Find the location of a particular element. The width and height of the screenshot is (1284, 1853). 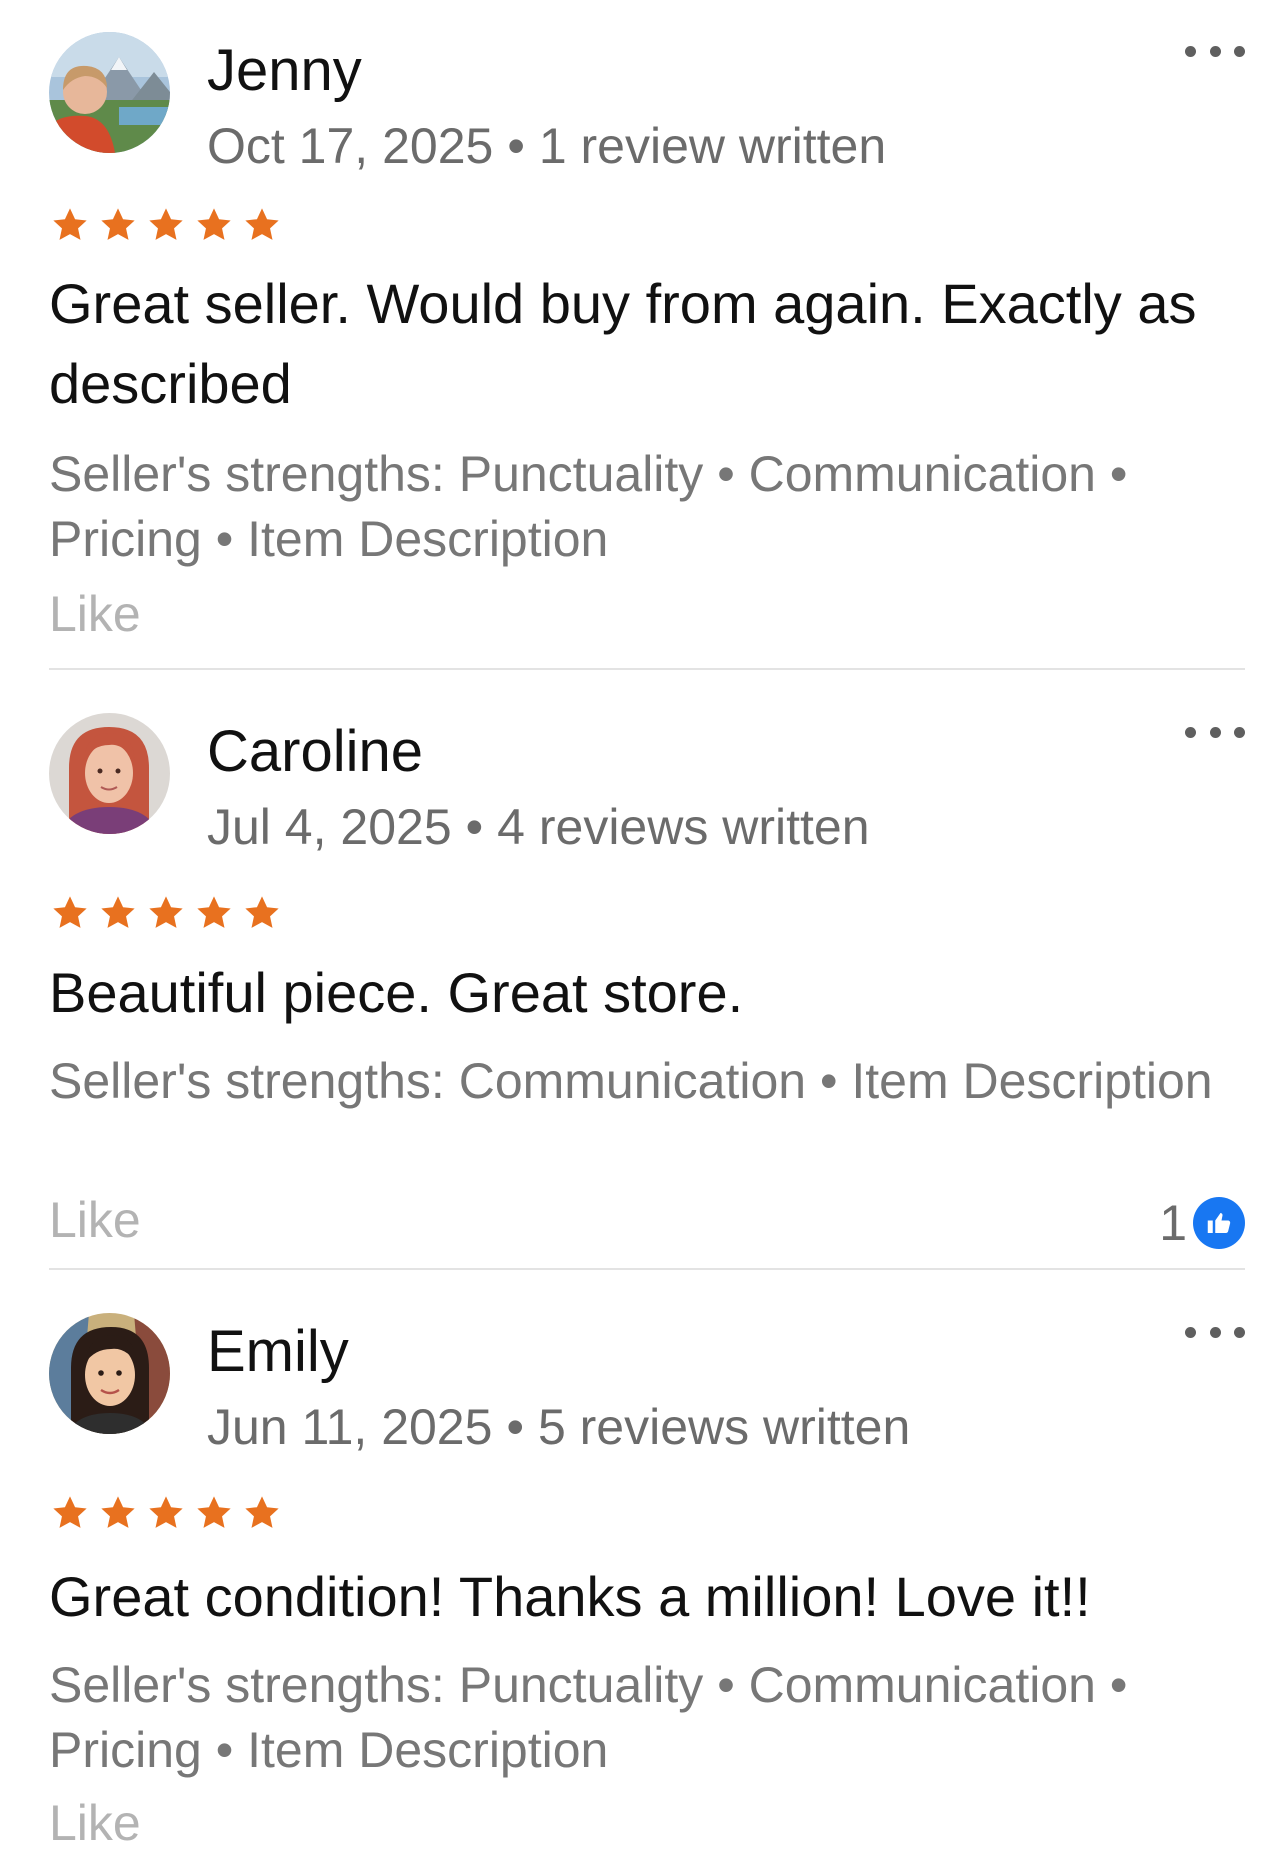

review-meta: Jul 4, 2025 • 4 reviews written is located at coordinates (538, 827).